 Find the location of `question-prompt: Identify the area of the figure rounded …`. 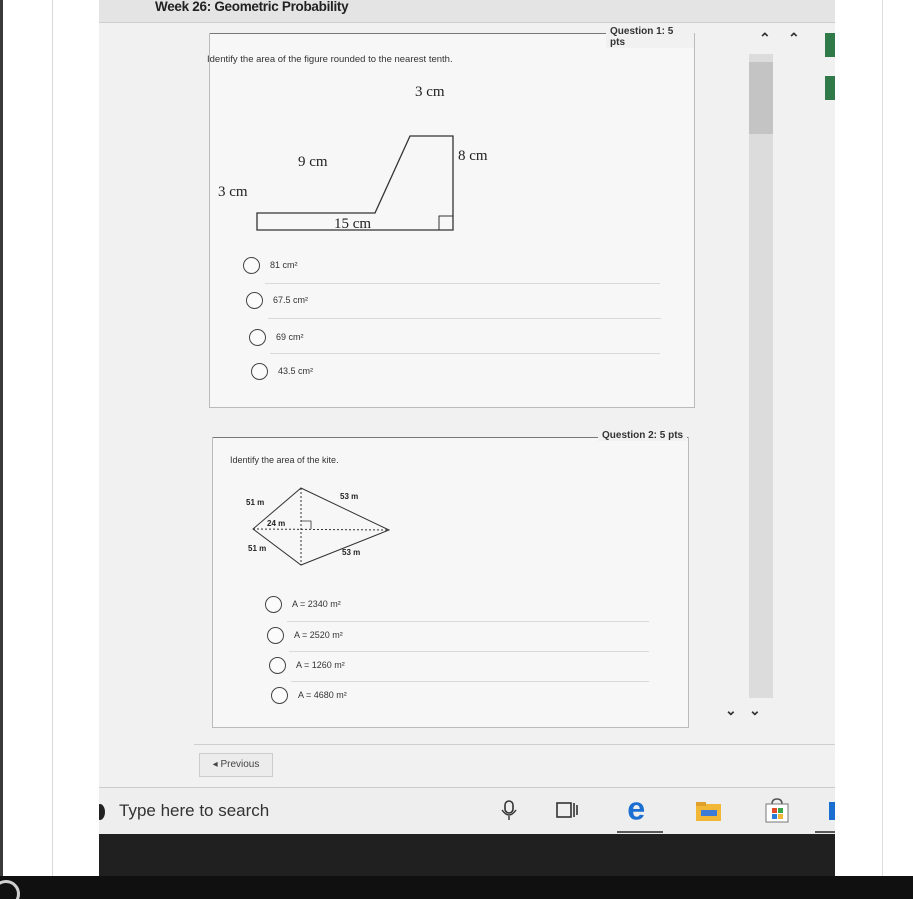

question-prompt: Identify the area of the figure rounded … is located at coordinates (330, 59).